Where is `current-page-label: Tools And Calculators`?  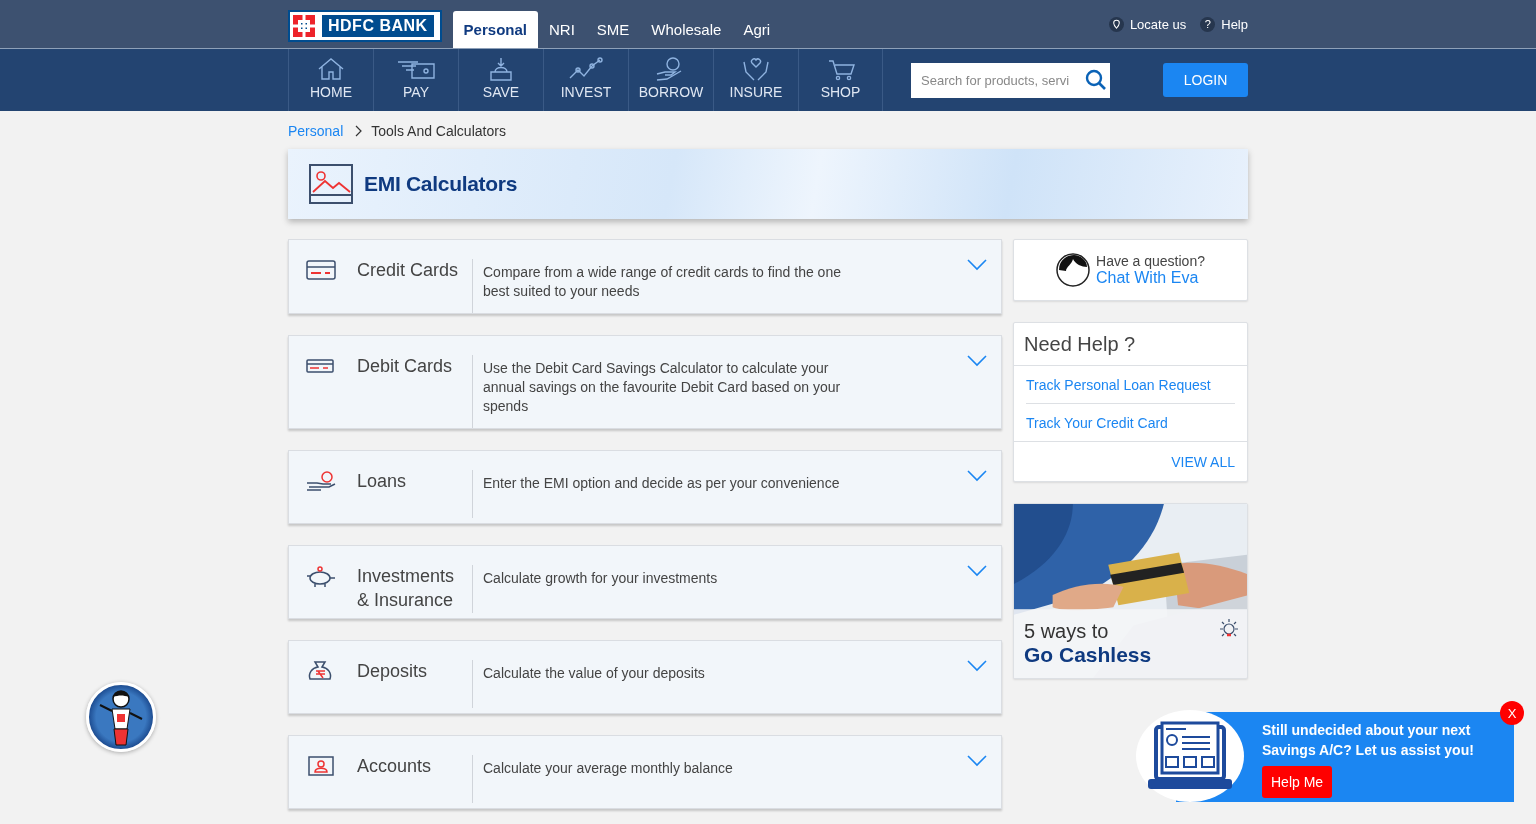 current-page-label: Tools And Calculators is located at coordinates (438, 131).